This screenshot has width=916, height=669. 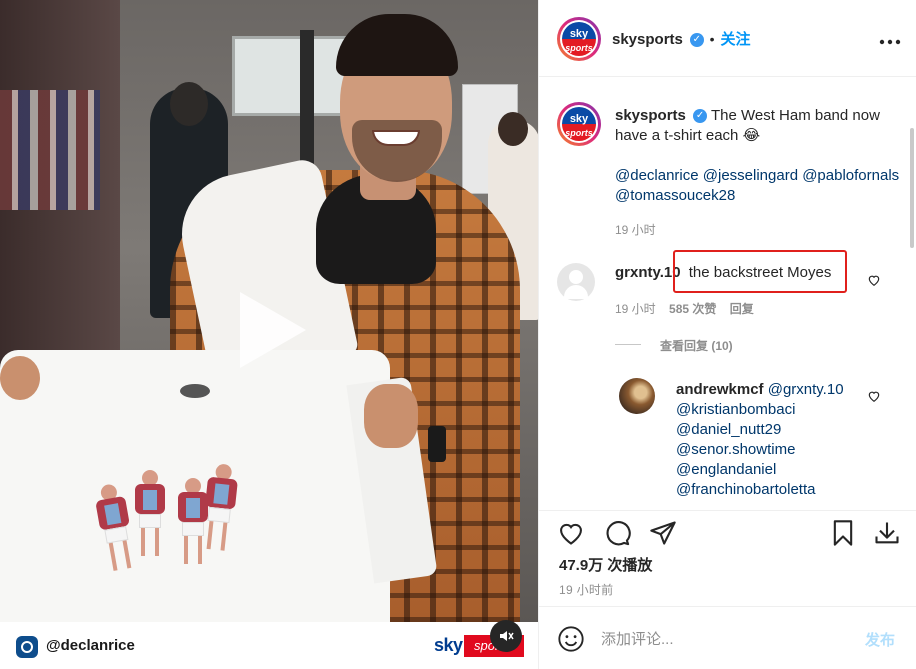 What do you see at coordinates (150, 513) in the screenshot?
I see `tshirt-print-player` at bounding box center [150, 513].